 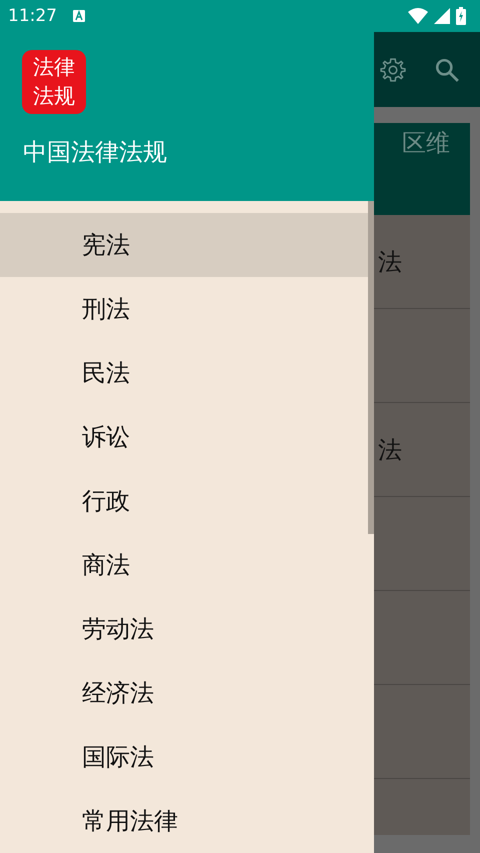 What do you see at coordinates (54, 82) in the screenshot?
I see `app-logo: 法律 法规` at bounding box center [54, 82].